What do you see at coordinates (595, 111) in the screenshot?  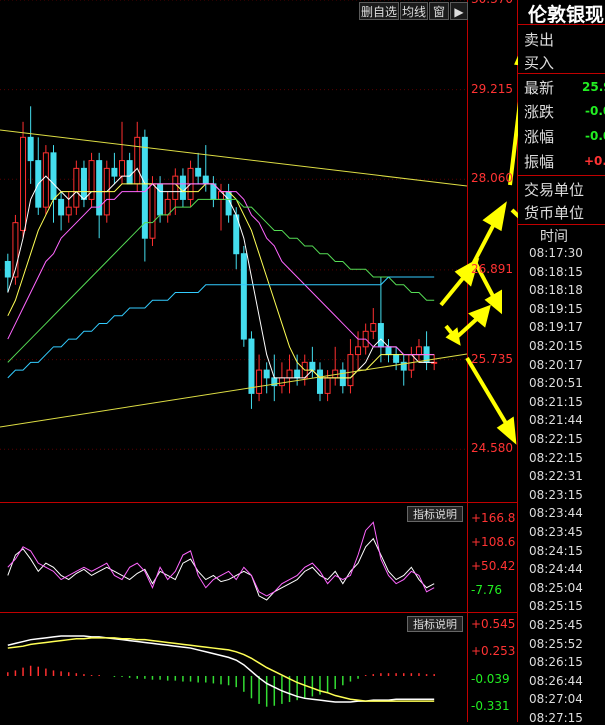 I see `change-value: -0.0` at bounding box center [595, 111].